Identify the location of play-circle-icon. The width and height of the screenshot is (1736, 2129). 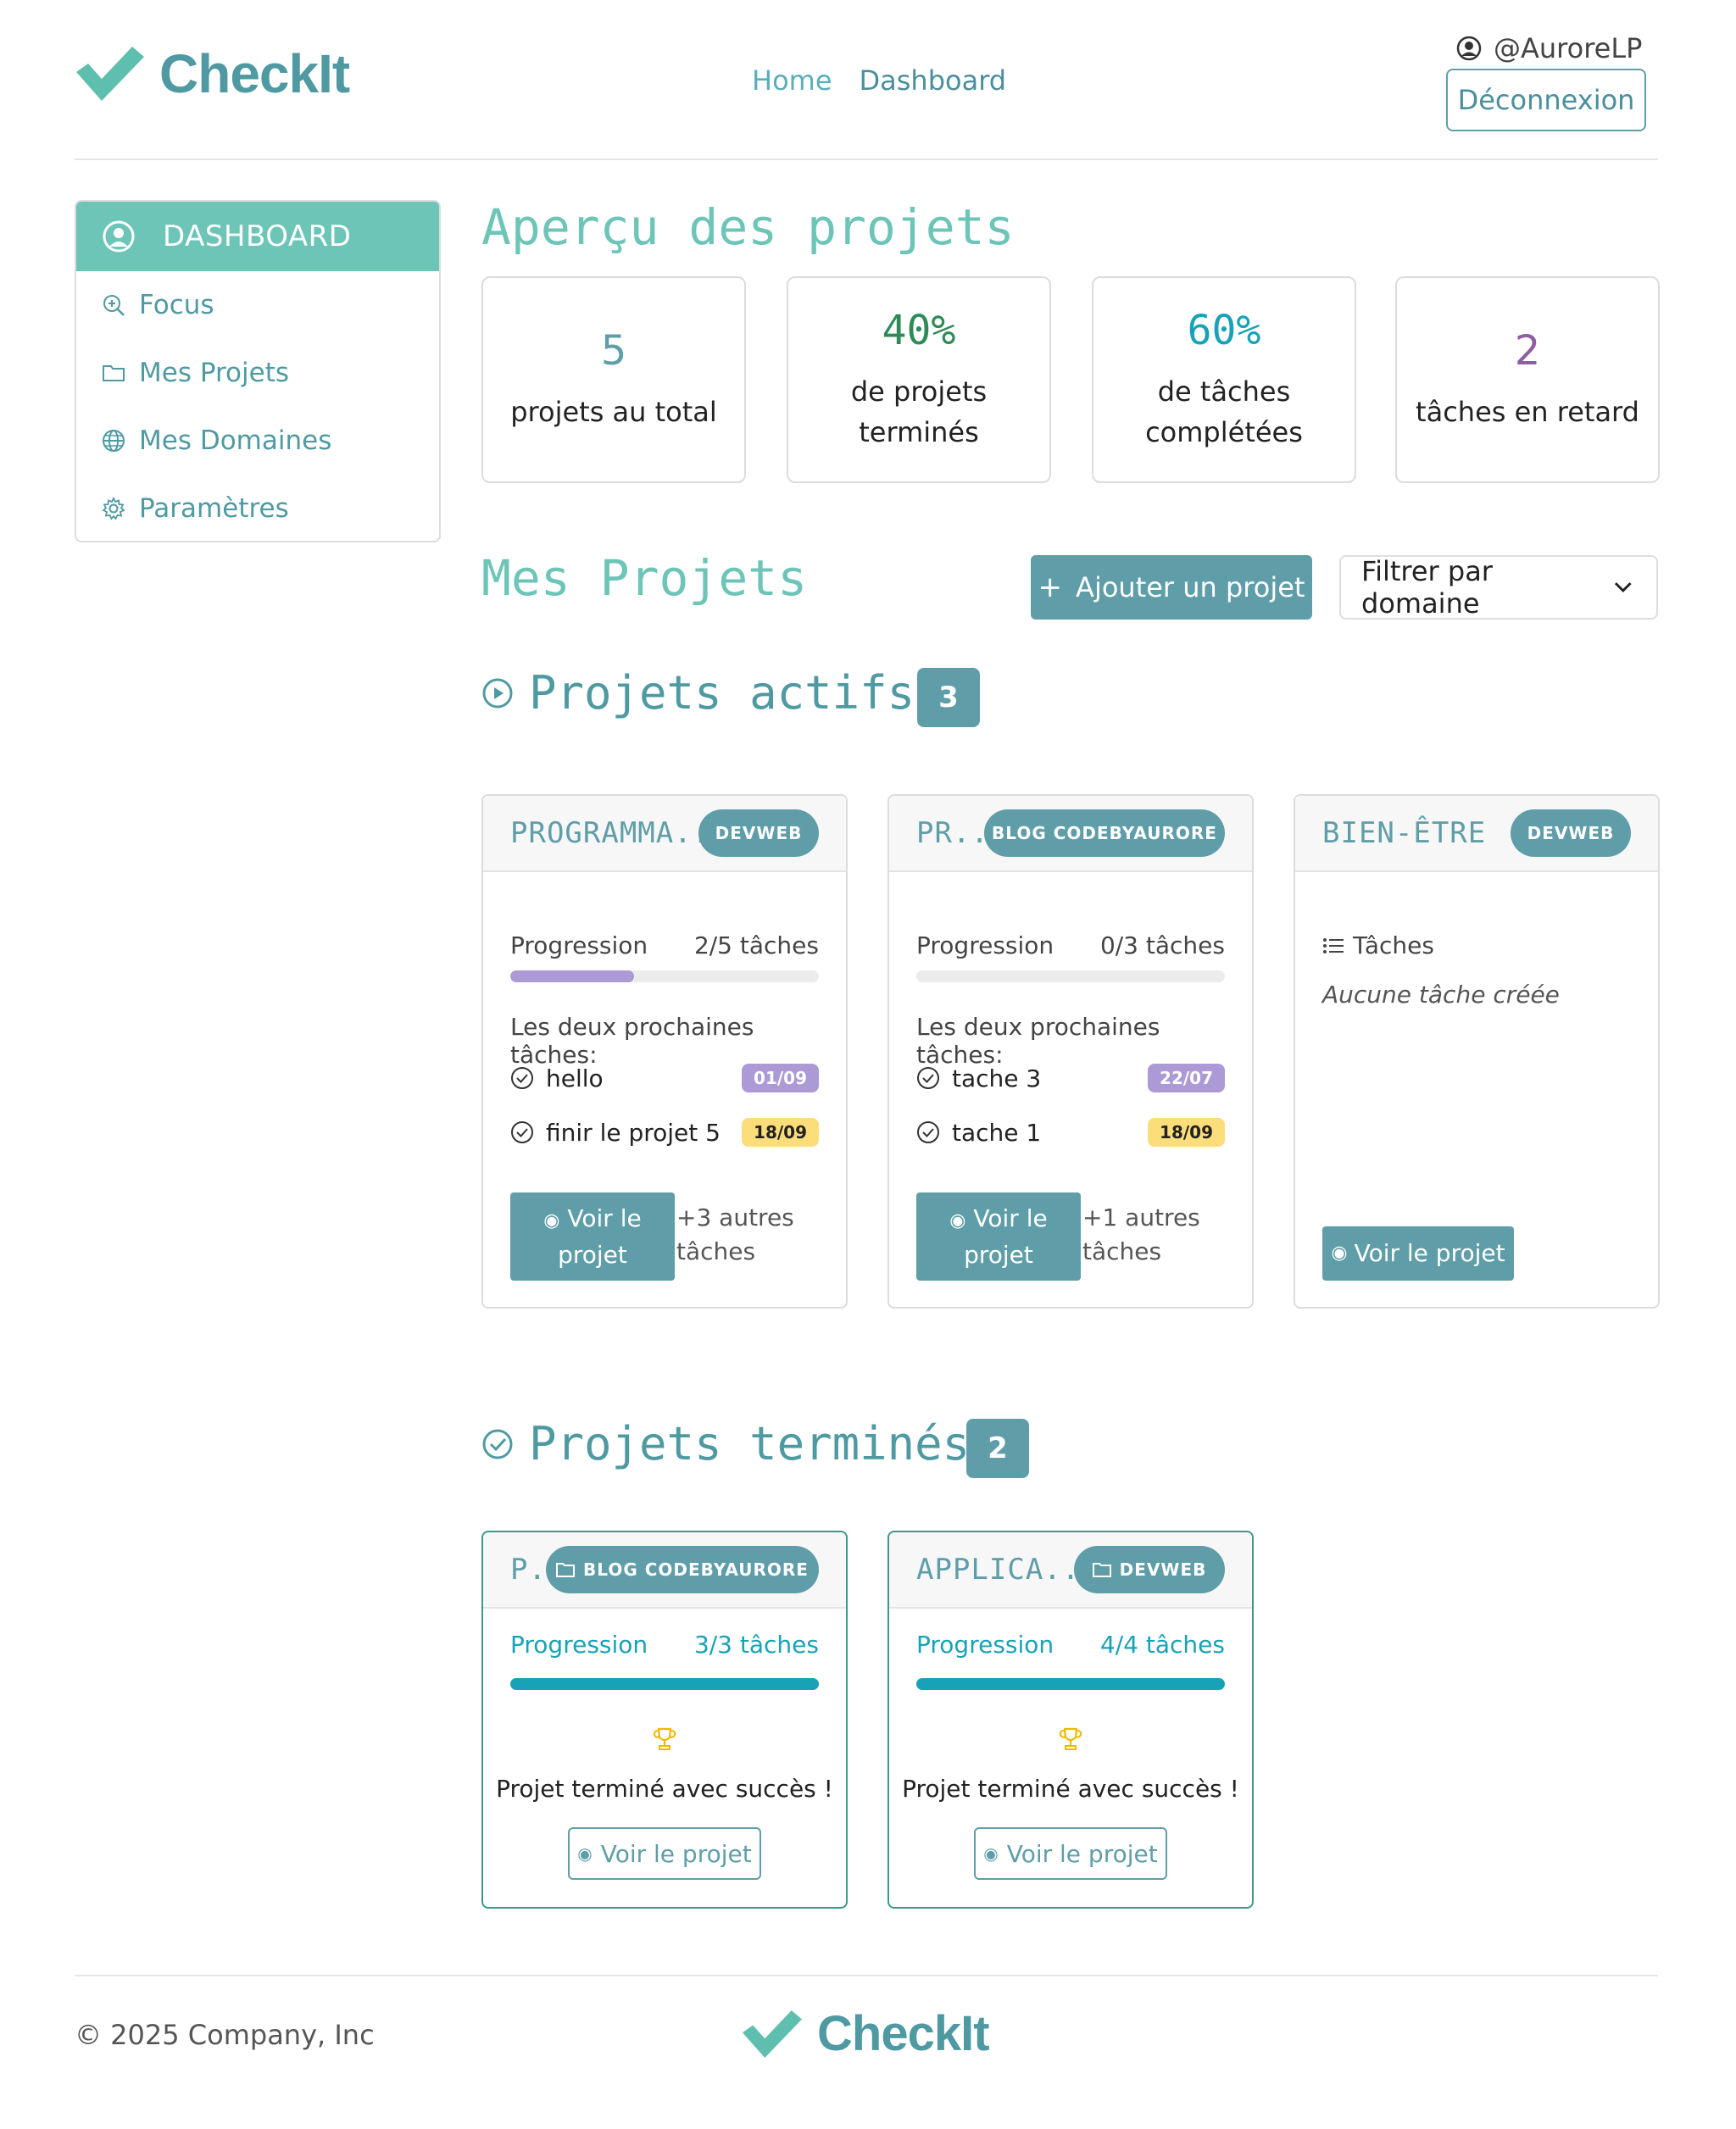
(497, 693).